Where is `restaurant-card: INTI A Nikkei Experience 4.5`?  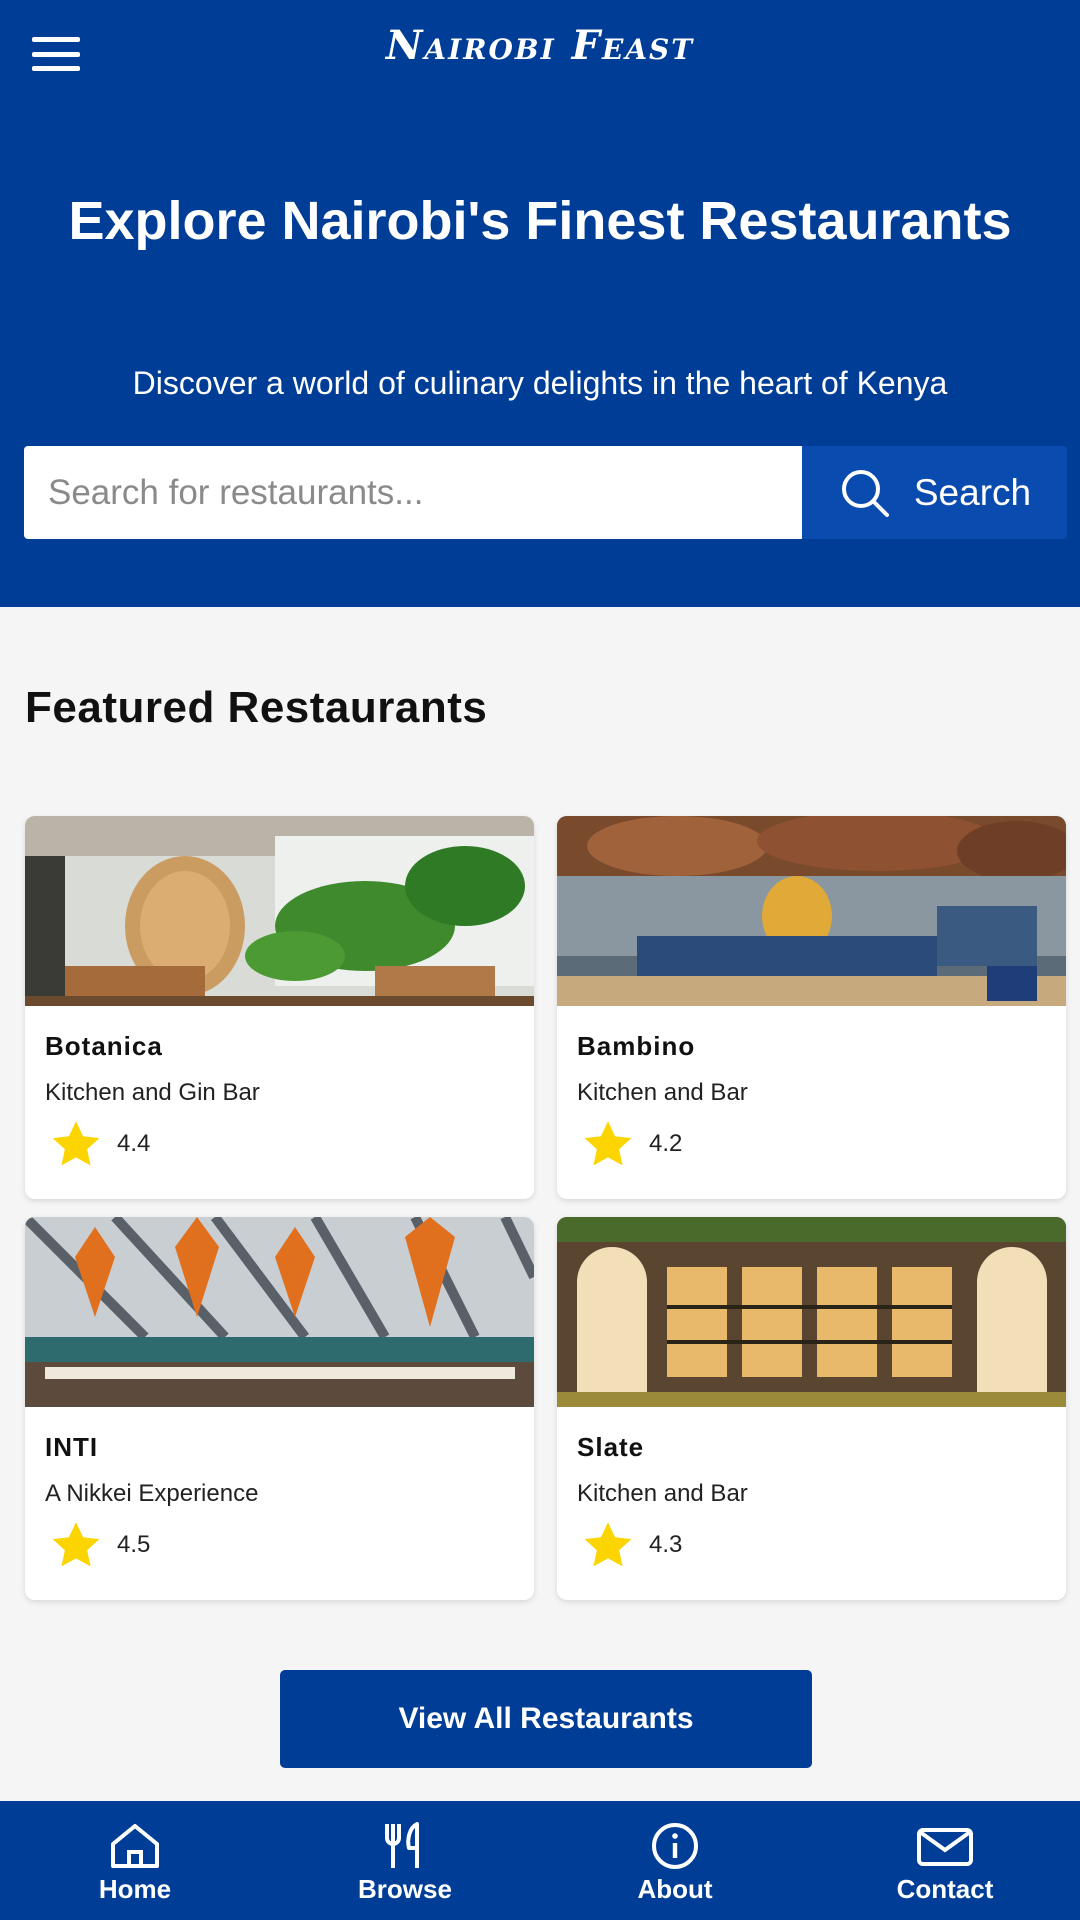
restaurant-card: INTI A Nikkei Experience 4.5 is located at coordinates (279, 1408).